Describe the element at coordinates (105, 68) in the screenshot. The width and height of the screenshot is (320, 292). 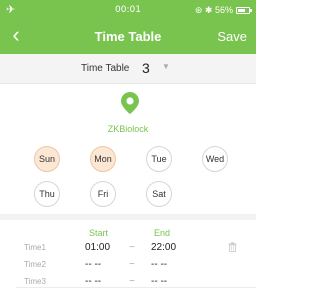
I see `time-table-label: Time Table` at that location.